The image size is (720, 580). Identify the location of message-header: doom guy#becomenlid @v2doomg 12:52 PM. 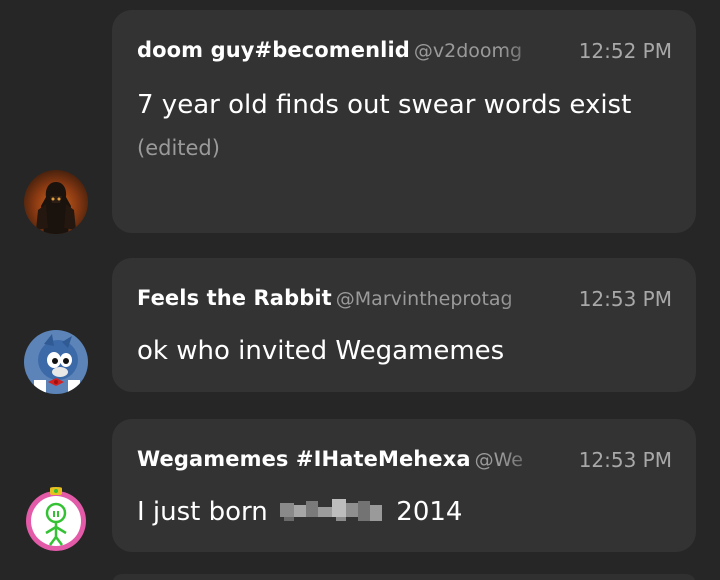
(404, 52).